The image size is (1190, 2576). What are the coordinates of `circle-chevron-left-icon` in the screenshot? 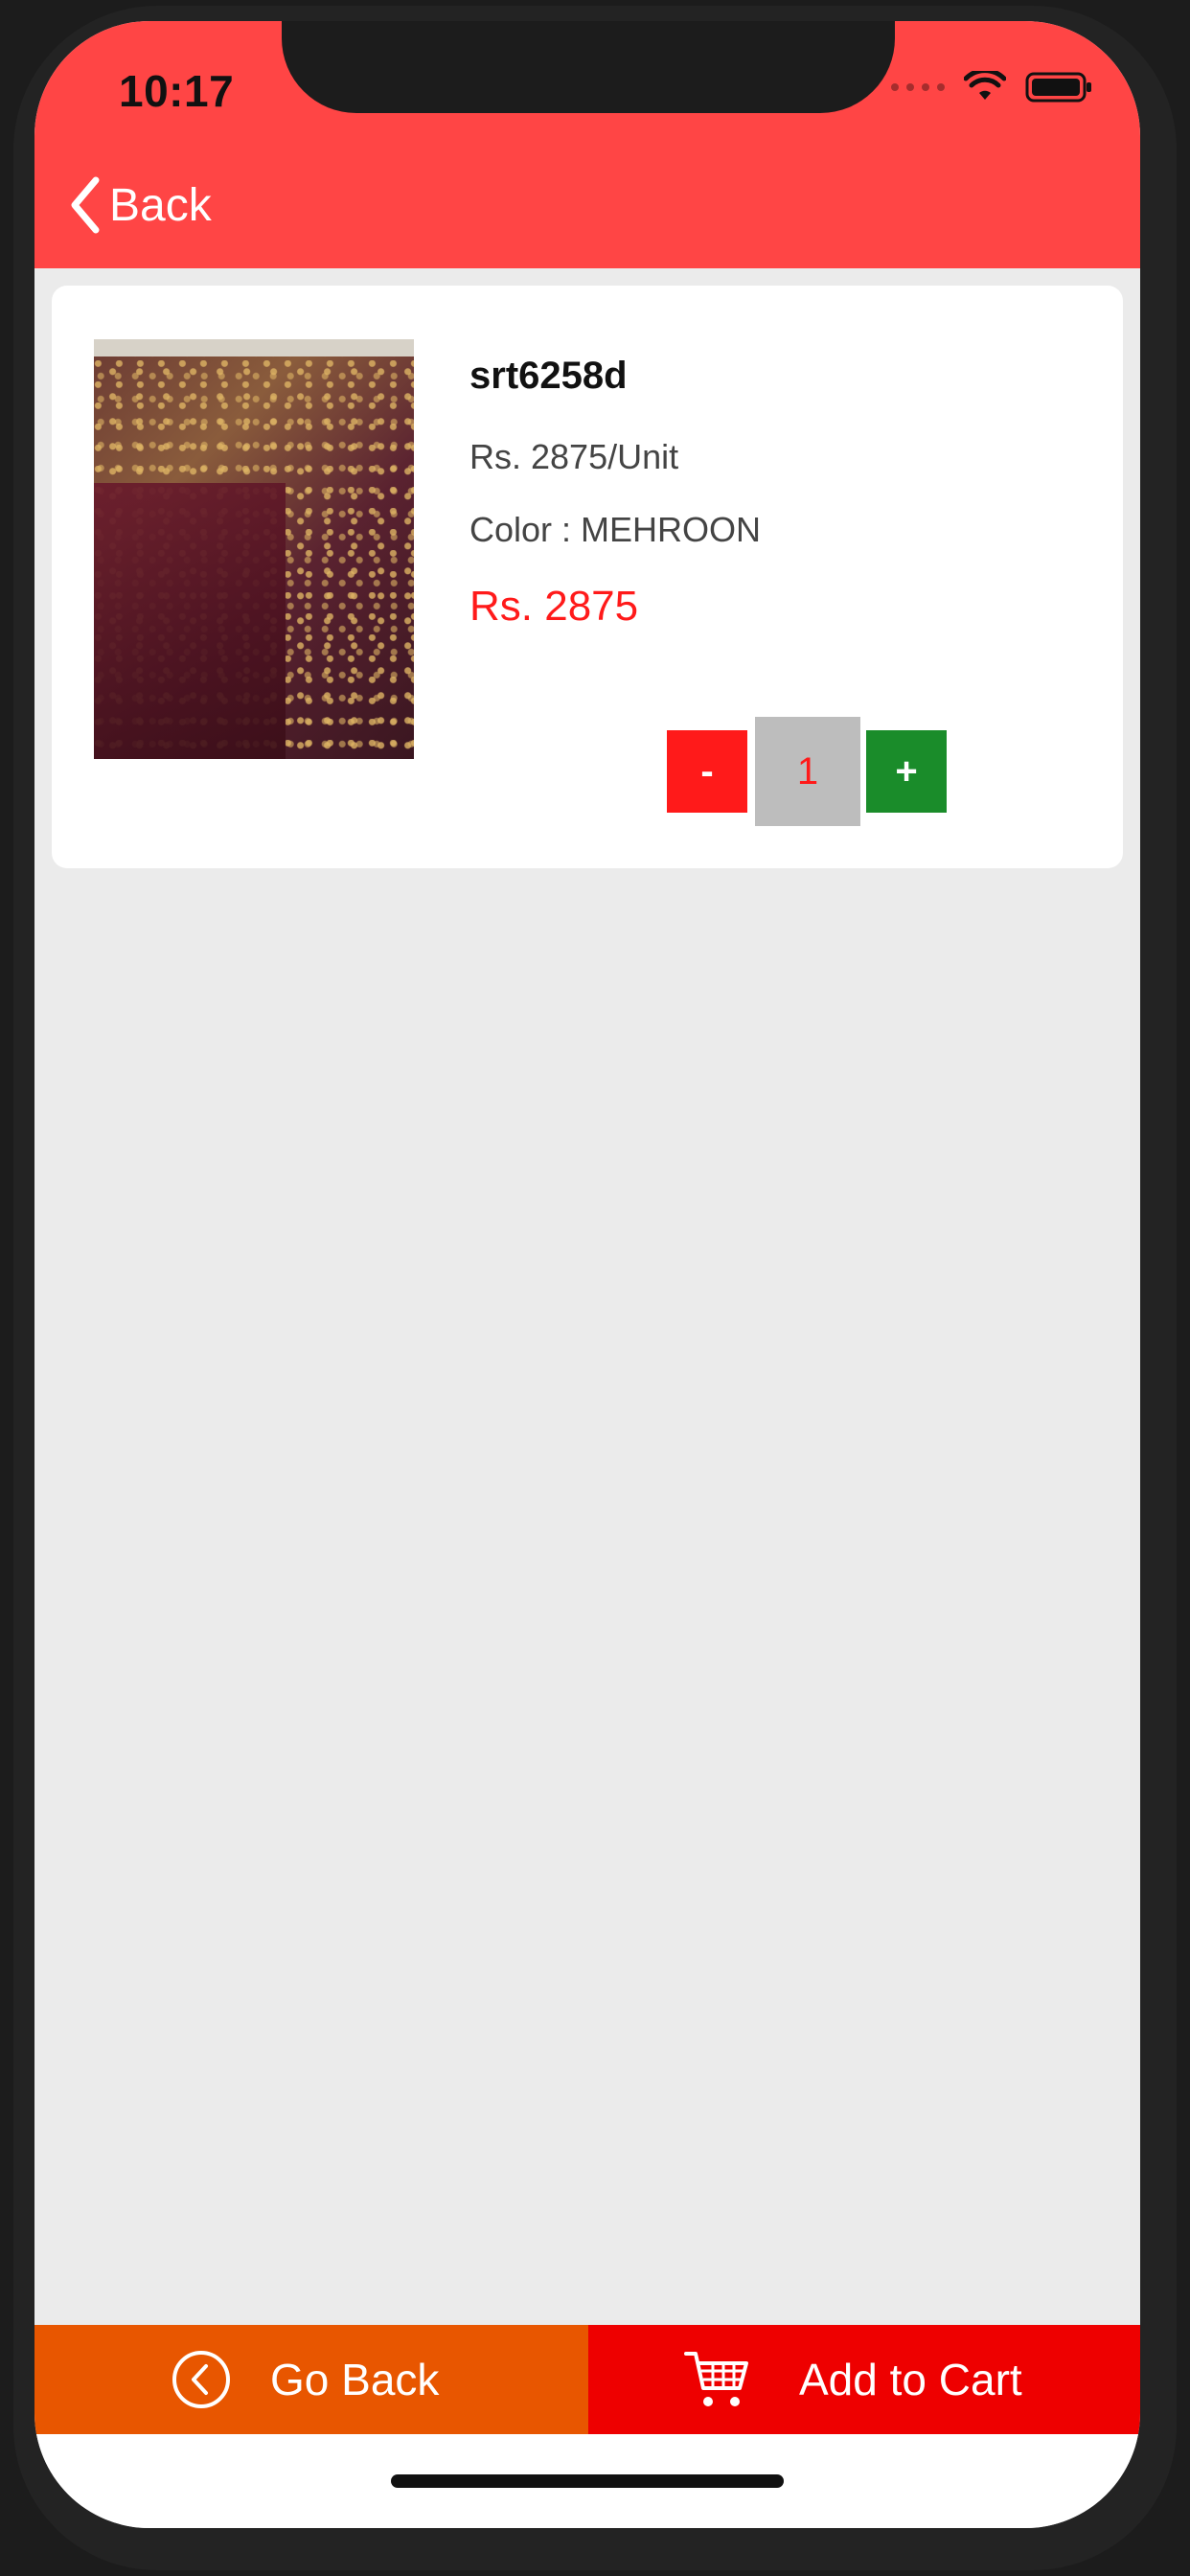 It's located at (201, 2379).